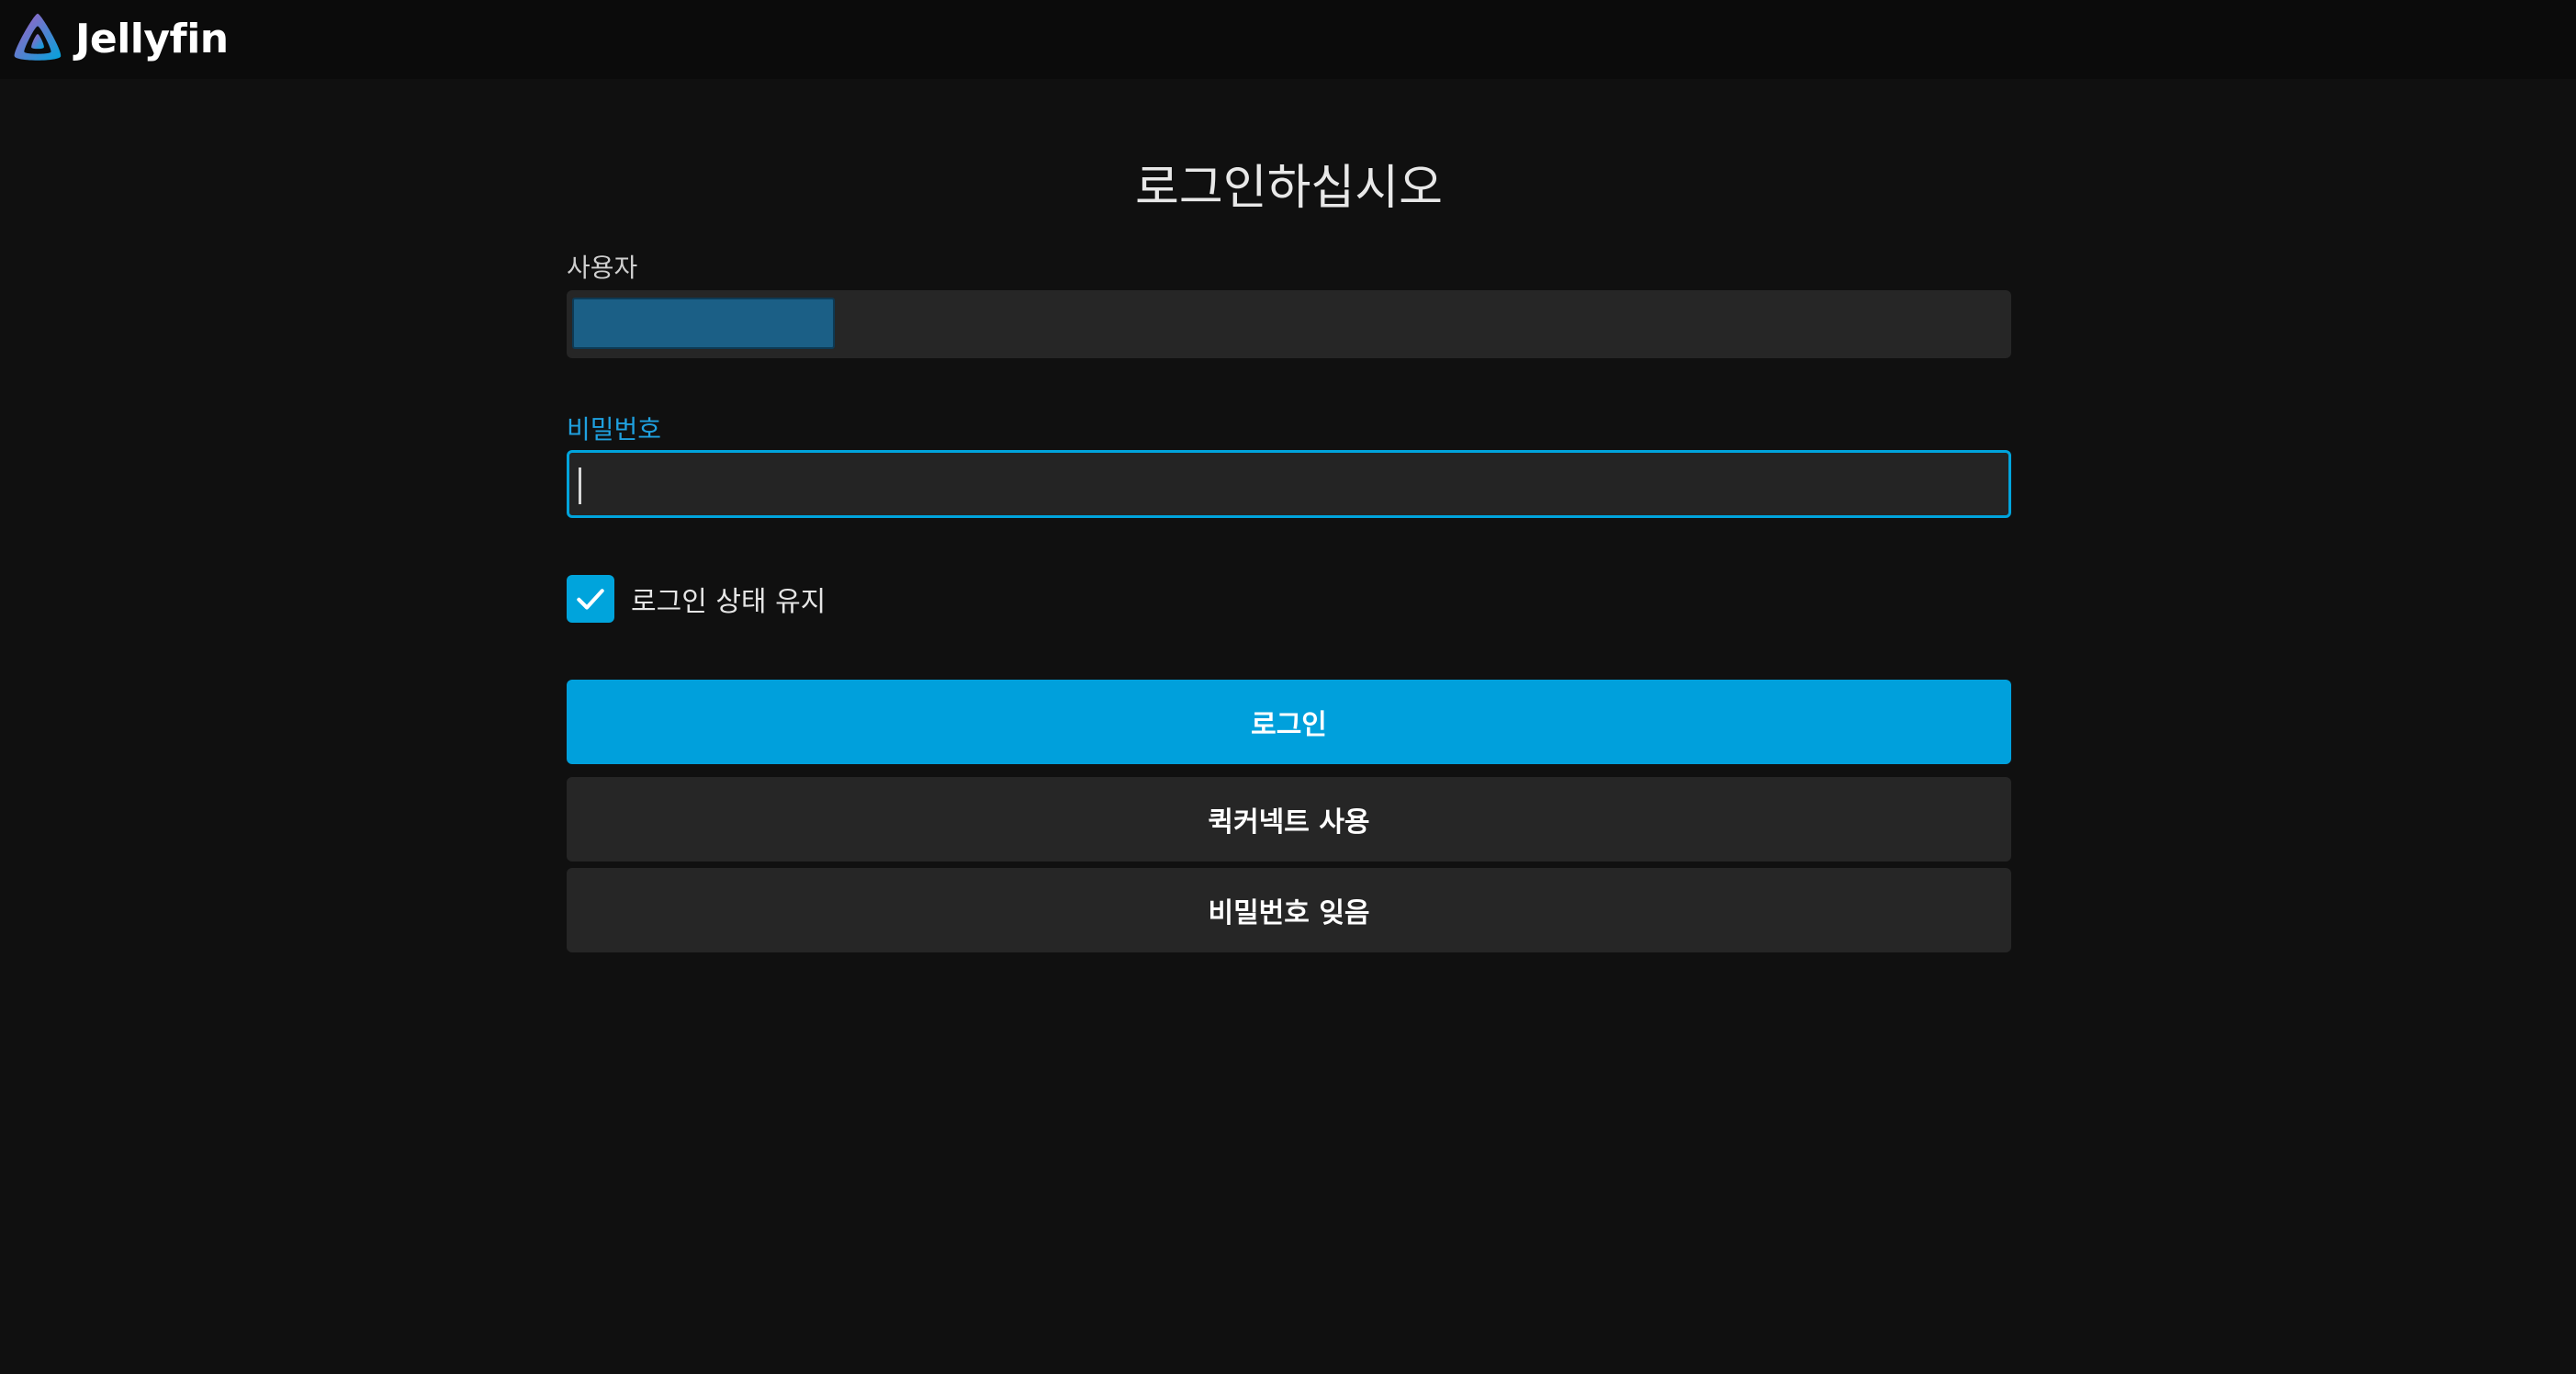 Image resolution: width=2576 pixels, height=1374 pixels. Describe the element at coordinates (152, 38) in the screenshot. I see `brand-name: Jellyfin` at that location.